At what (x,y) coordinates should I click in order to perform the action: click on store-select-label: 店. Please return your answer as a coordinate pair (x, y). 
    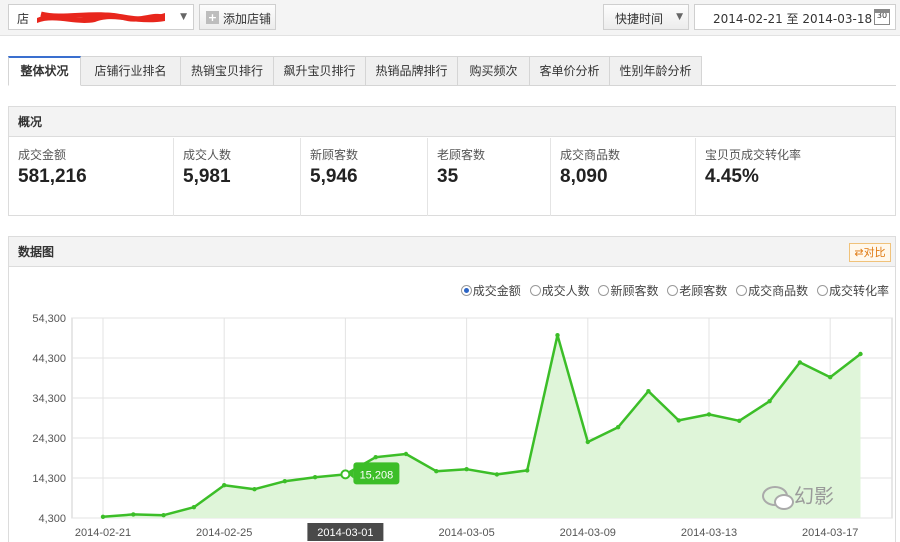
    Looking at the image, I should click on (23, 19).